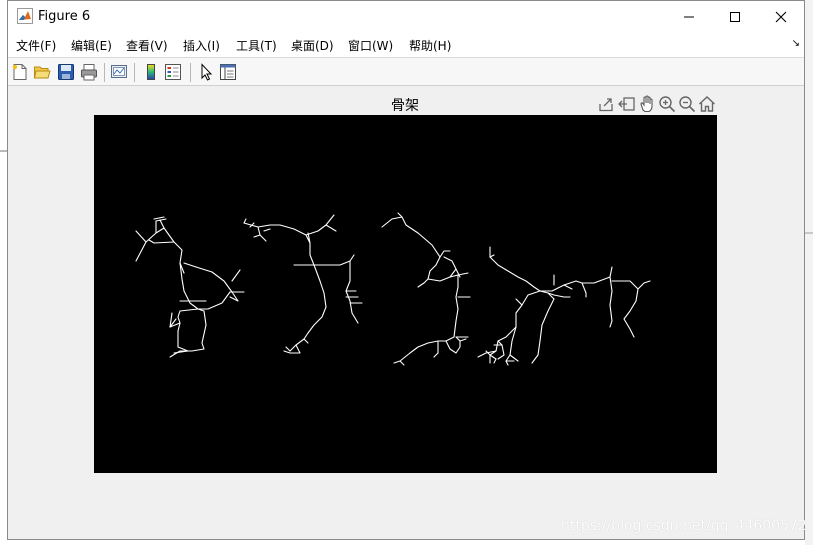  I want to click on menu-edit: 编辑(E), so click(91, 45).